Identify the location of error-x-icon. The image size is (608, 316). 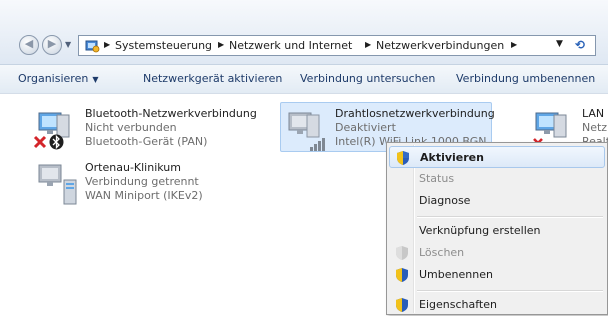
(40, 142).